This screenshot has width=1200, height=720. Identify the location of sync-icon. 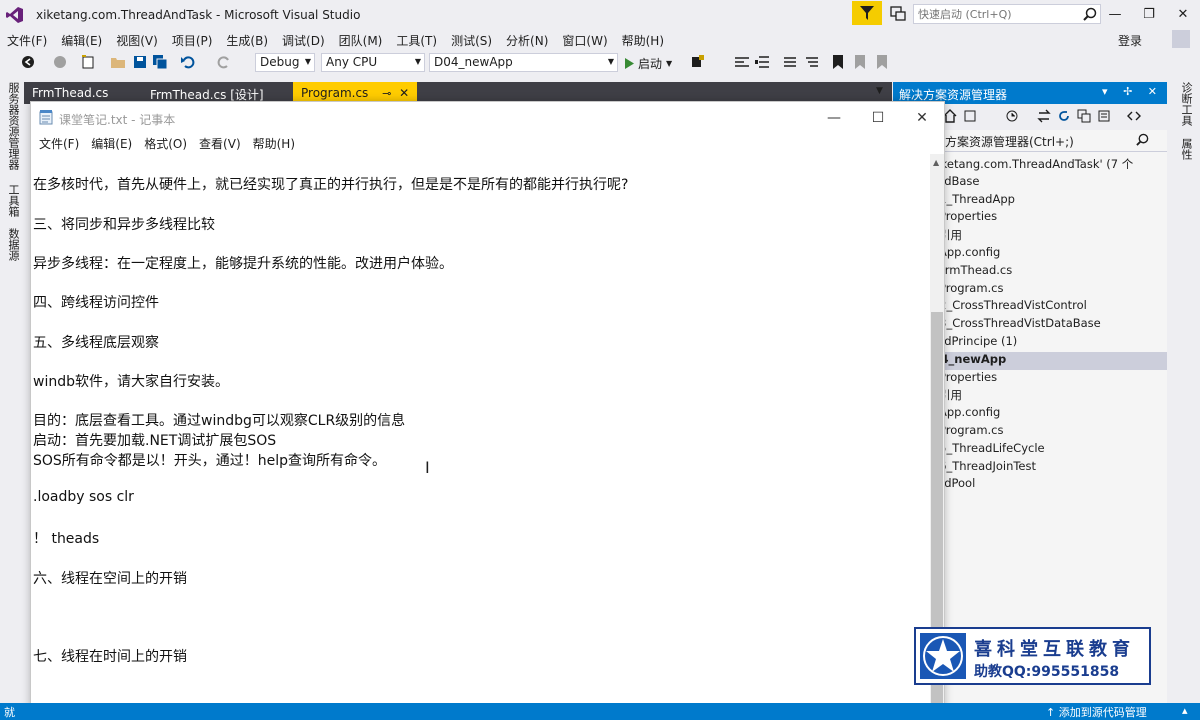
(970, 116).